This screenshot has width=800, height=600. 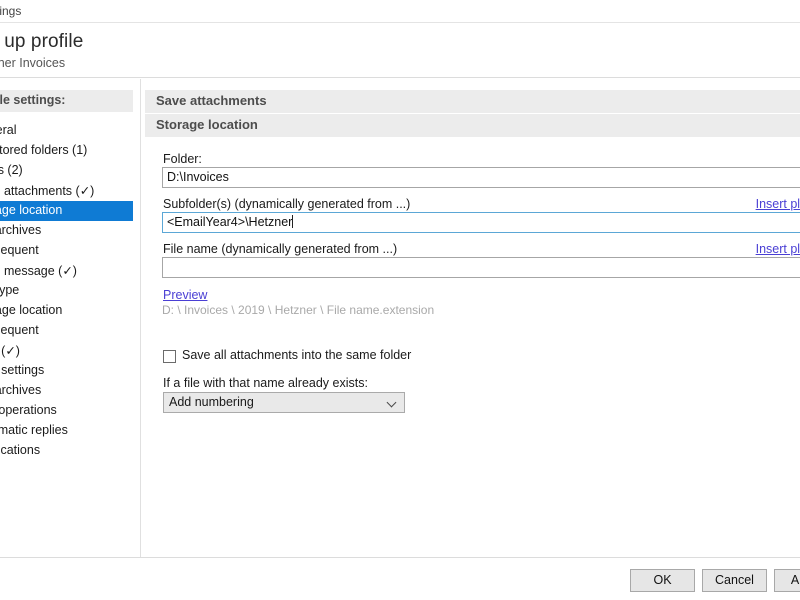 I want to click on sidebar-item-label: Rules (2), so click(x=11, y=170).